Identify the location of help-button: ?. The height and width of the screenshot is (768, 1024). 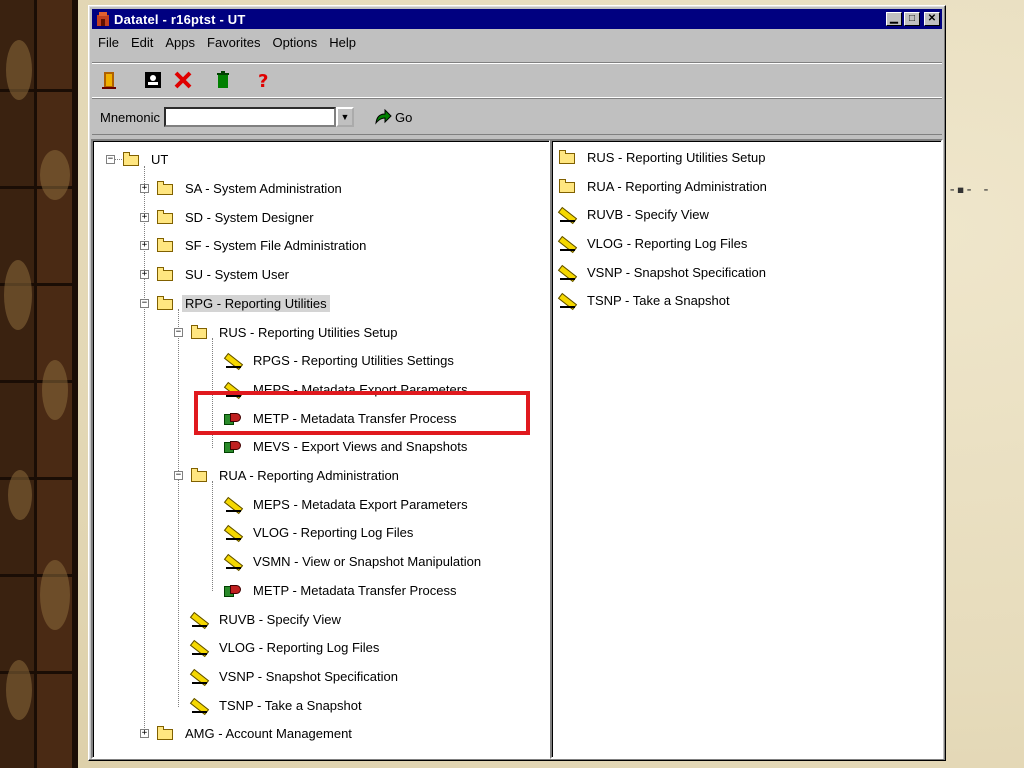
(263, 80).